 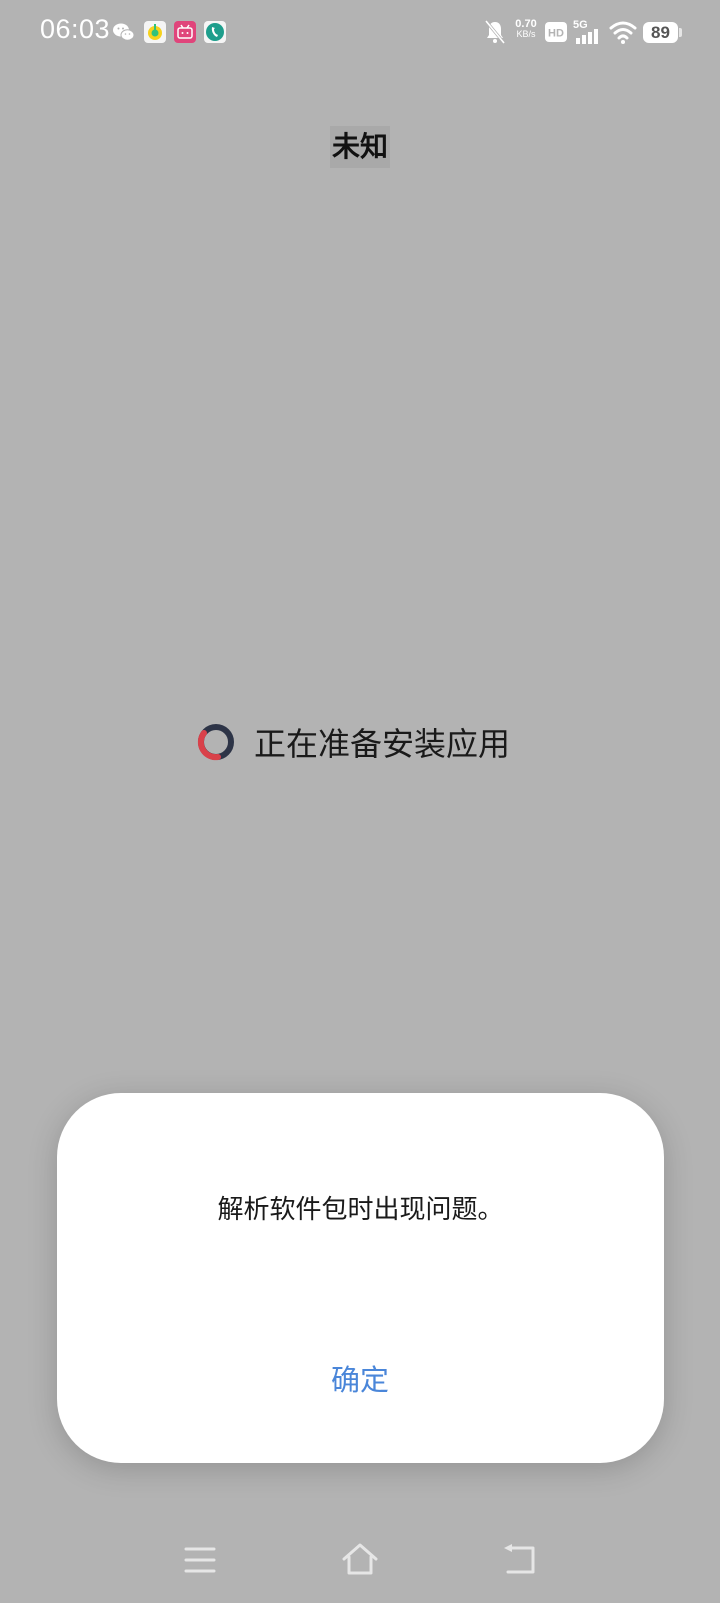 I want to click on progress-text: 正在准备安装应用, so click(x=382, y=744).